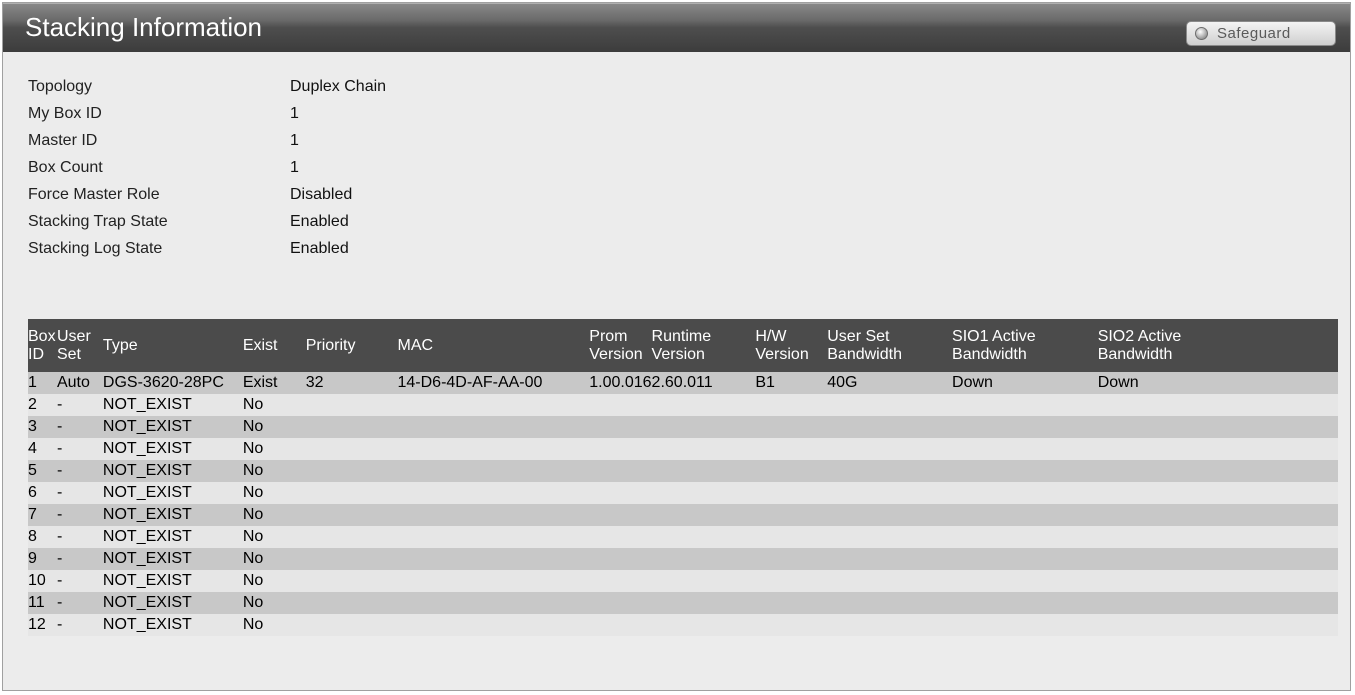 The width and height of the screenshot is (1355, 695). I want to click on column-header-line: Priority, so click(330, 345).